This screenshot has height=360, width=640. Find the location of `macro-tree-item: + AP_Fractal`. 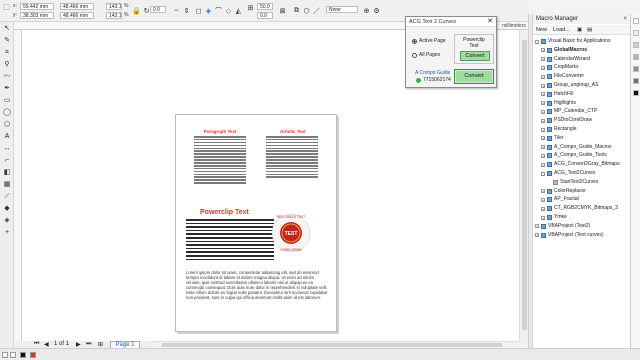

macro-tree-item: + AP_Fractal is located at coordinates (560, 199).